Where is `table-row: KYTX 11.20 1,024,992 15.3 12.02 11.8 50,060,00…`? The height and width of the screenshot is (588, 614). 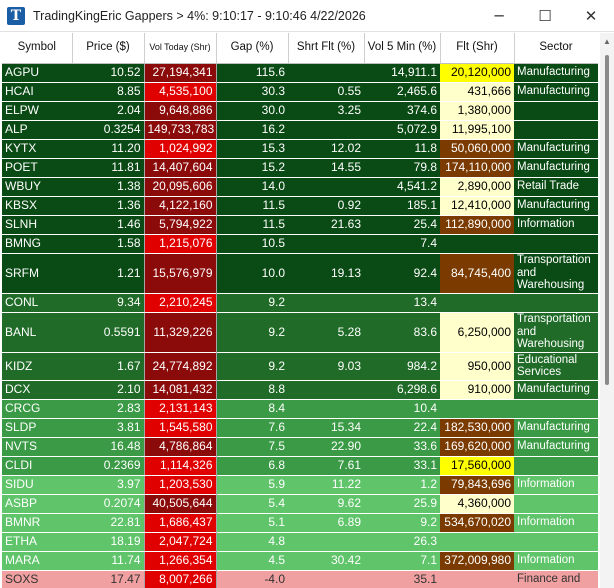 table-row: KYTX 11.20 1,024,992 15.3 12.02 11.8 50,060,00… is located at coordinates (300, 149).